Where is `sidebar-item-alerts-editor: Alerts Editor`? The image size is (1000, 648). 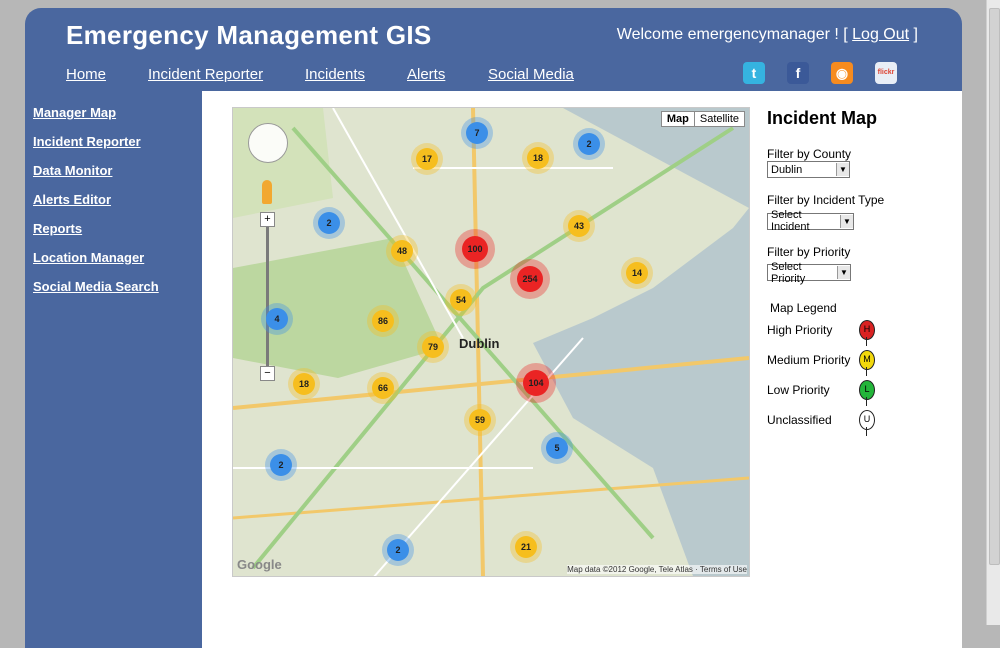
sidebar-item-alerts-editor: Alerts Editor is located at coordinates (72, 199).